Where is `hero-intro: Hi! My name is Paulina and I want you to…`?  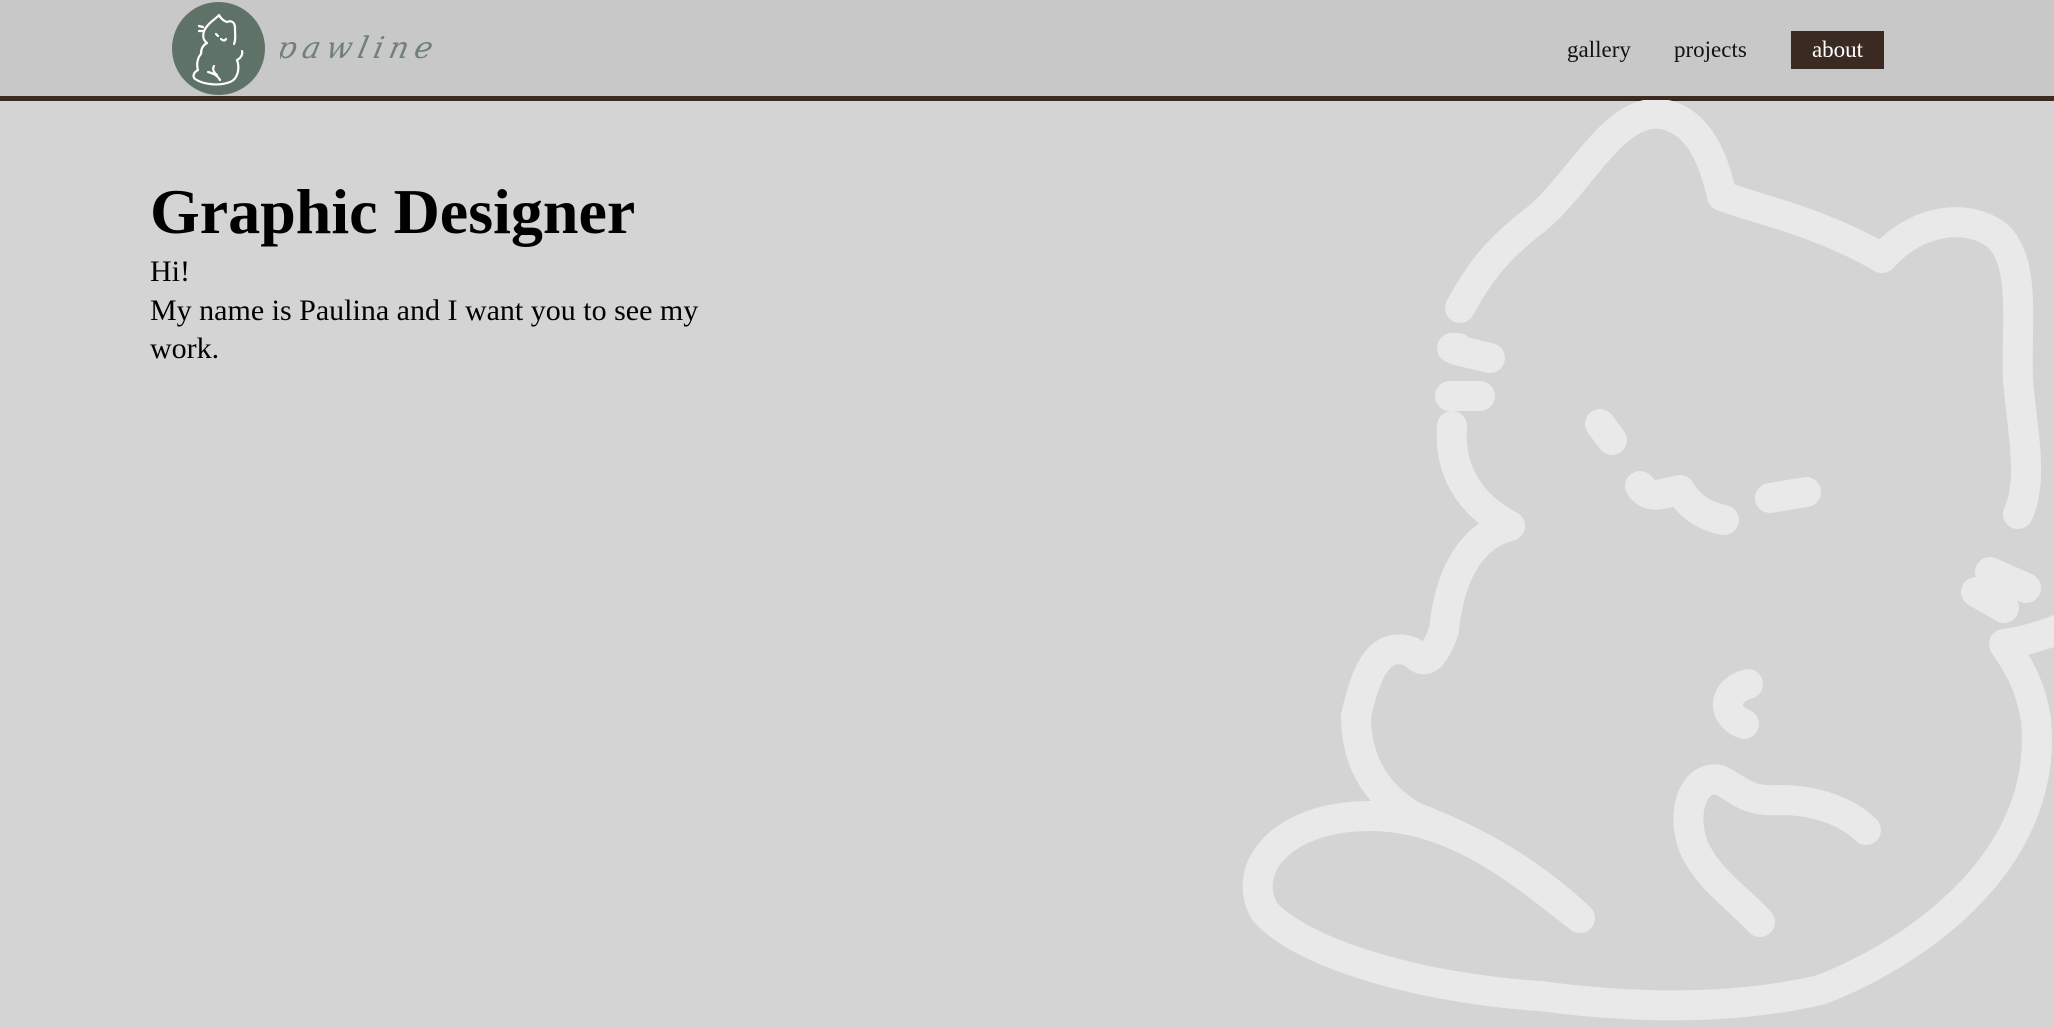 hero-intro: Hi! My name is Paulina and I want you to… is located at coordinates (460, 311).